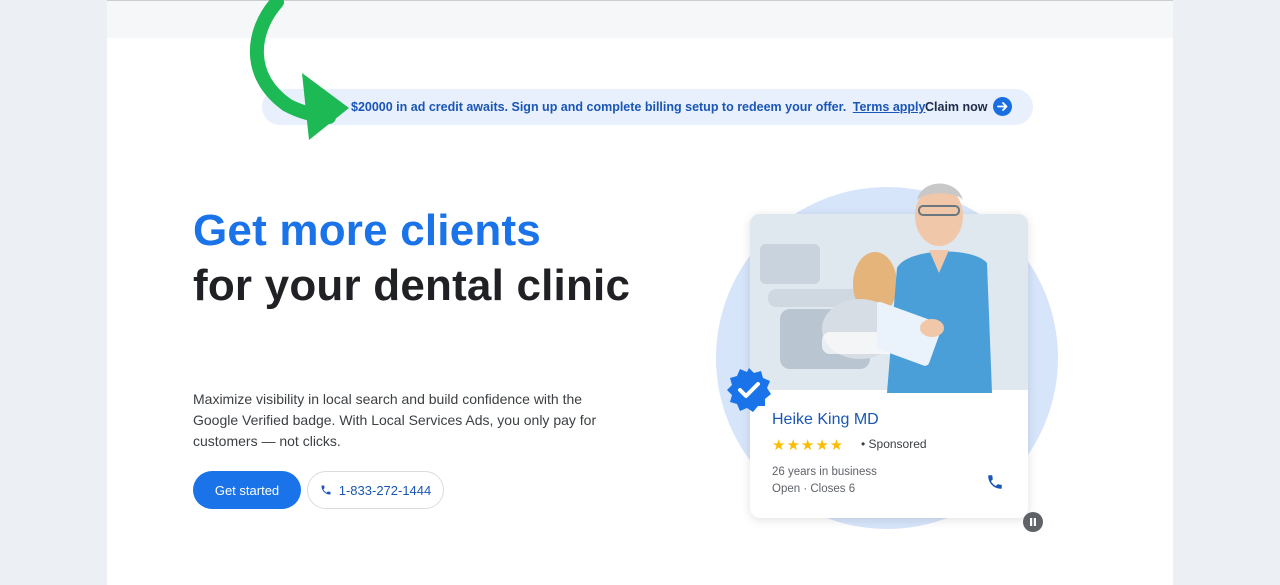  What do you see at coordinates (749, 390) in the screenshot?
I see `verified-badge-icon` at bounding box center [749, 390].